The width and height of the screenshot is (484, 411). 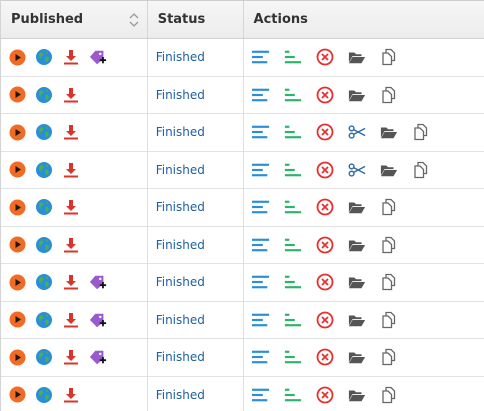 I want to click on column-header-status: Status, so click(x=196, y=19).